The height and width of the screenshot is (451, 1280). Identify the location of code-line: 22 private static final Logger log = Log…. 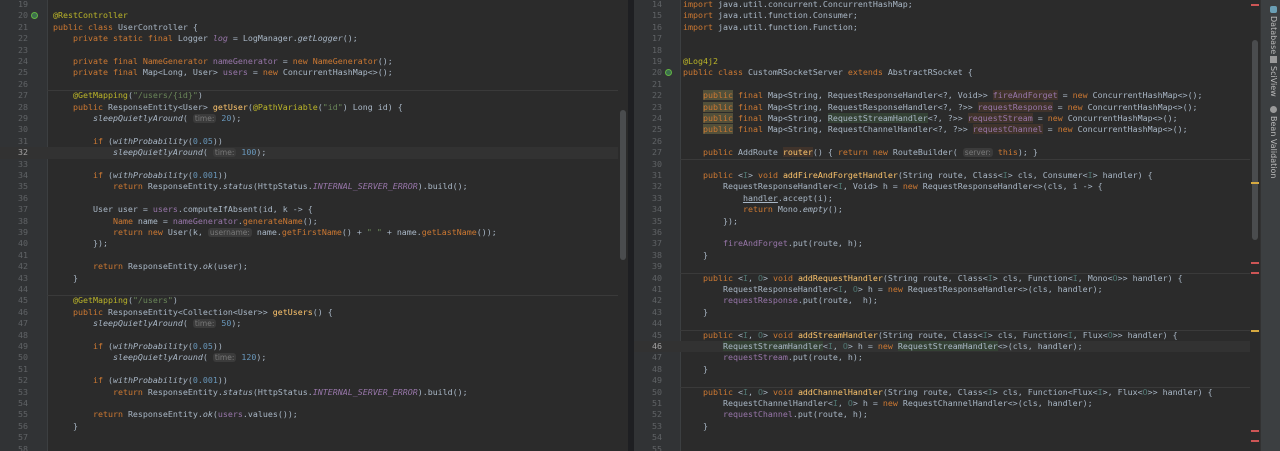
(309, 38).